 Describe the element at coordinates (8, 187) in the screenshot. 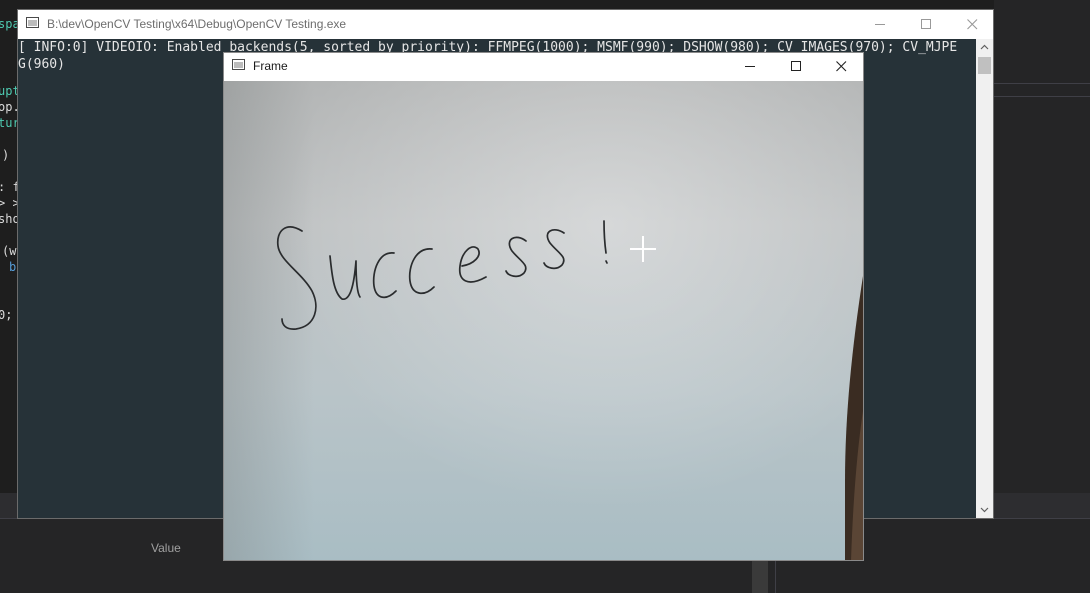

I see `code-fragment: : f` at that location.